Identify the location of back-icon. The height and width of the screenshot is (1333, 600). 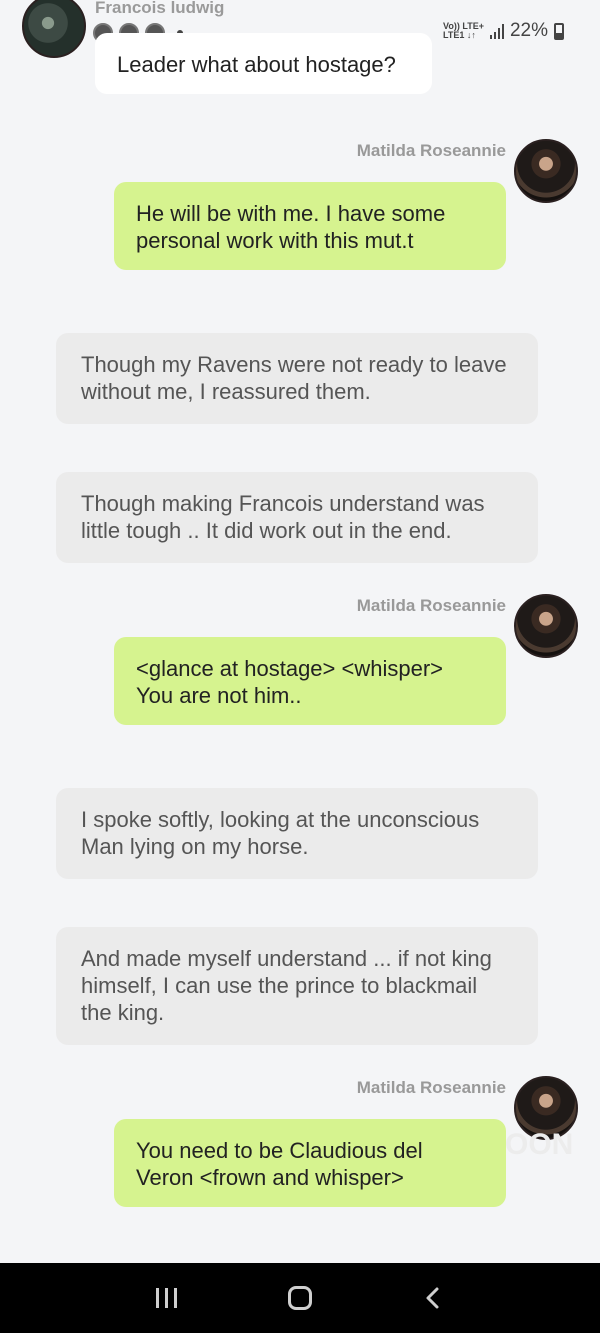
(432, 1298).